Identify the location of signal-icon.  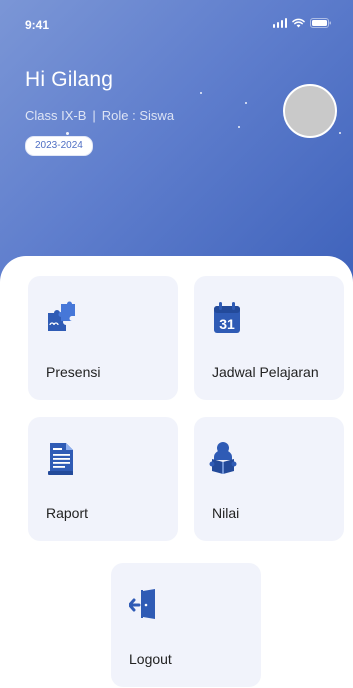
(279, 23).